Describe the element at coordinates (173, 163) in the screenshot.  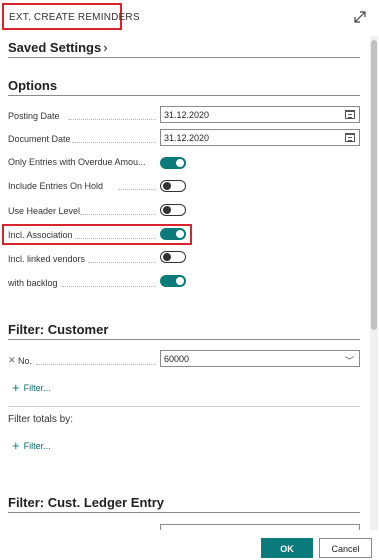
I see `toggle-overdue-entries` at that location.